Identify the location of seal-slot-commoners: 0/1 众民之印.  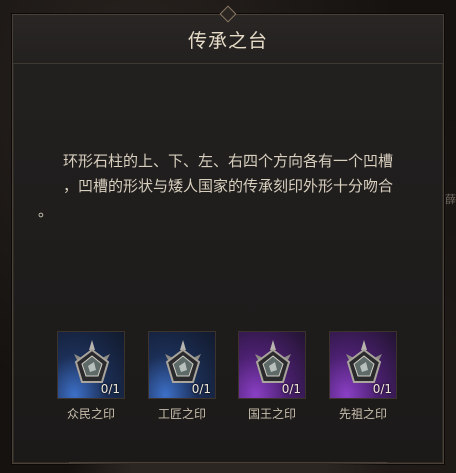
(91, 376).